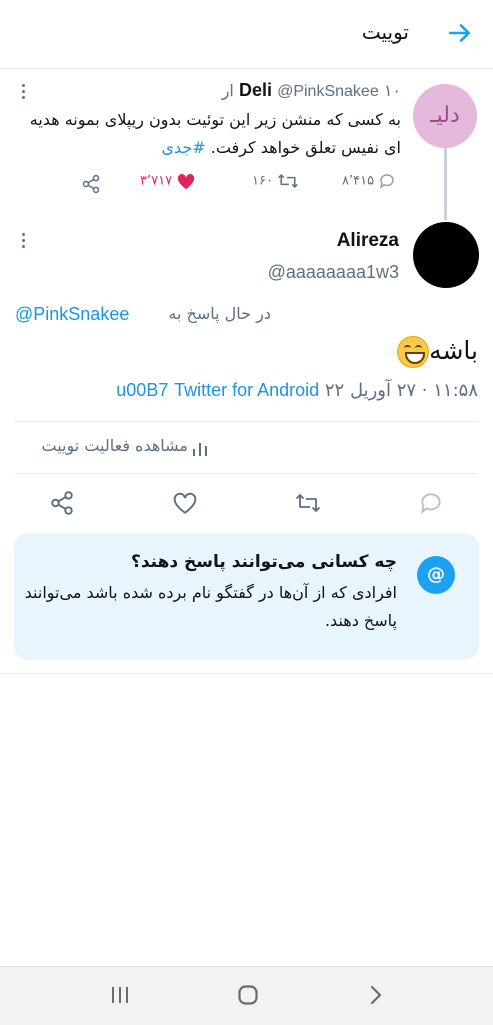 The height and width of the screenshot is (1025, 493). What do you see at coordinates (183, 147) in the screenshot?
I see `hashtag-link: #جدی` at bounding box center [183, 147].